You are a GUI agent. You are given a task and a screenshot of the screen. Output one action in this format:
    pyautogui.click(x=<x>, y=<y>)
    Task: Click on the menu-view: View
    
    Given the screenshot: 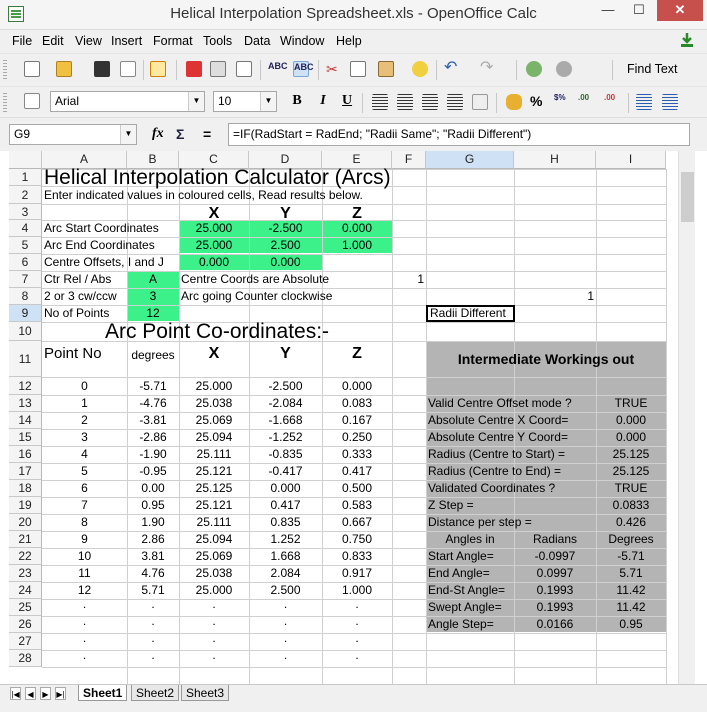 What is the action you would take?
    pyautogui.click(x=88, y=41)
    